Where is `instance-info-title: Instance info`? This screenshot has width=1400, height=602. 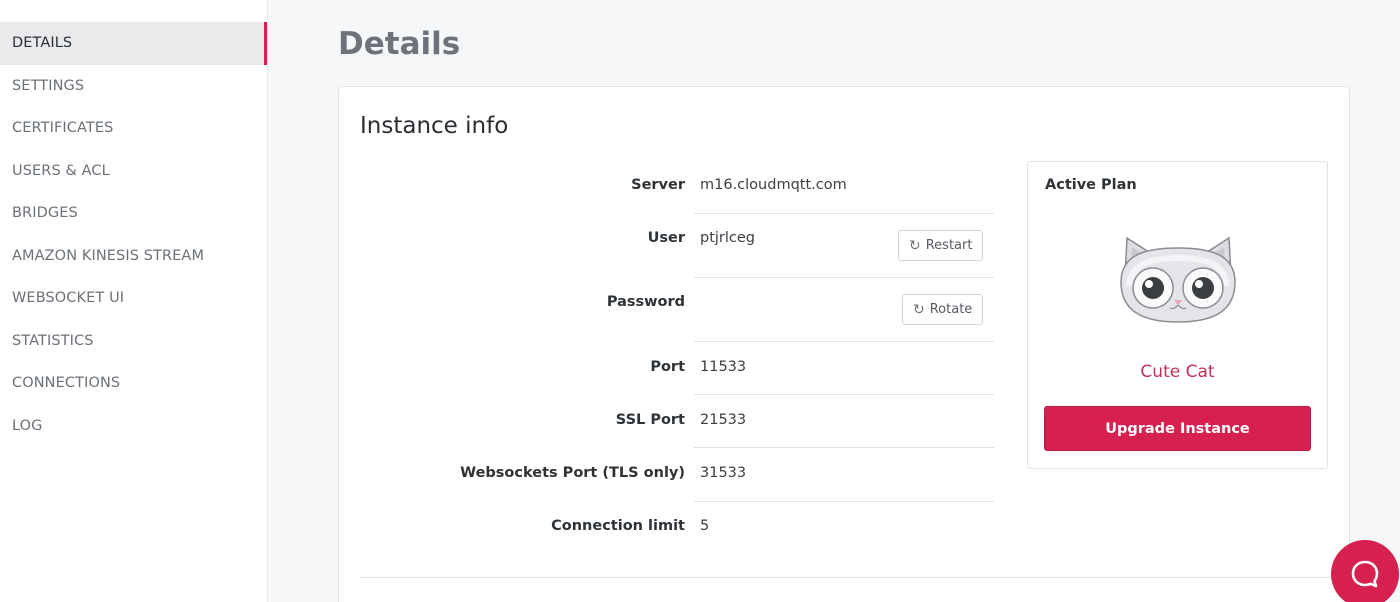
instance-info-title: Instance info is located at coordinates (434, 126).